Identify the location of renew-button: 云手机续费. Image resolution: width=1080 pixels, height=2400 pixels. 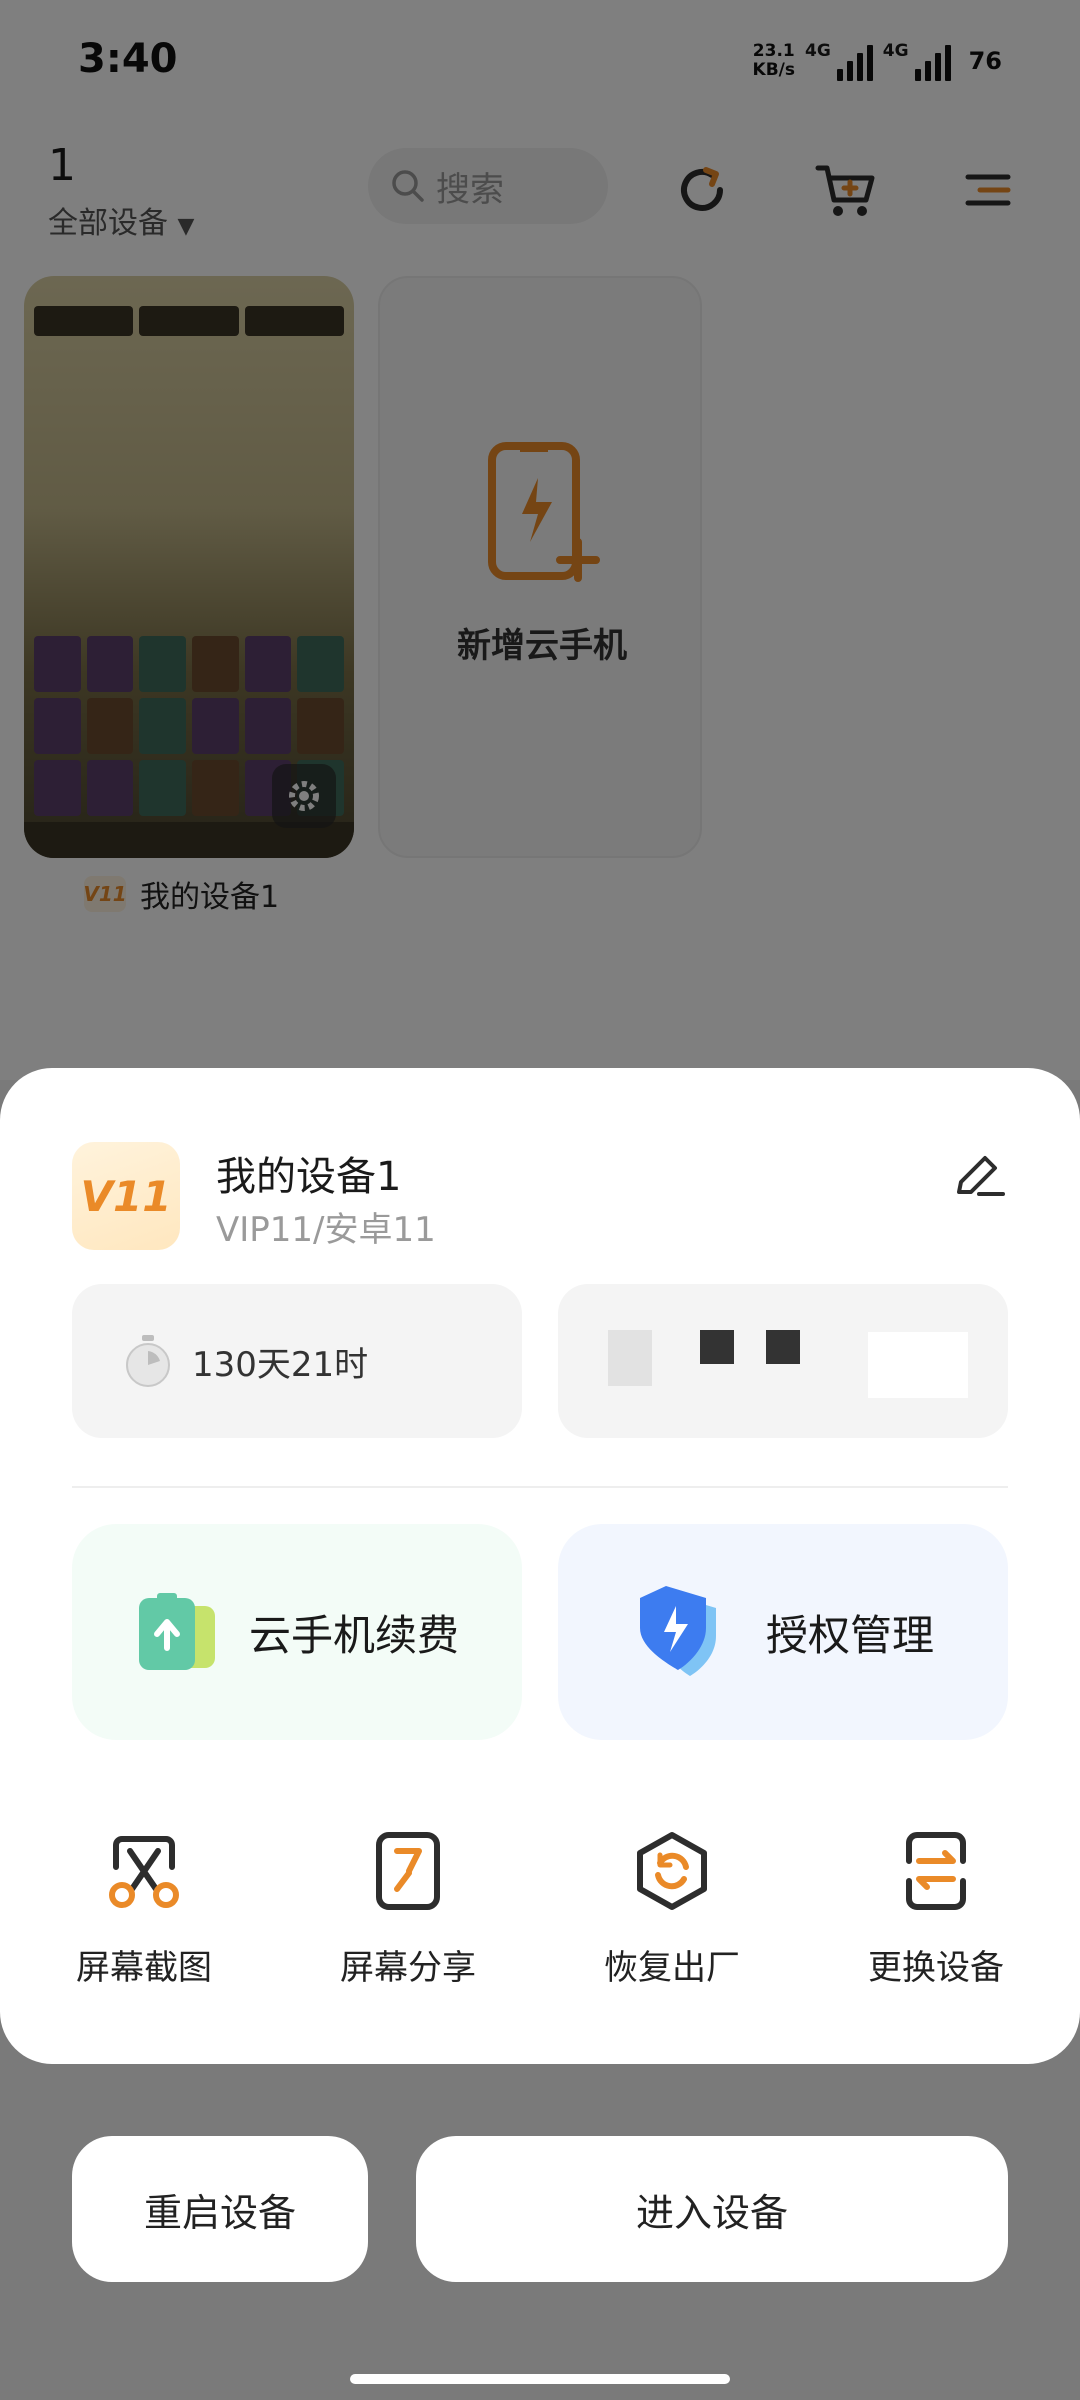
(297, 1632).